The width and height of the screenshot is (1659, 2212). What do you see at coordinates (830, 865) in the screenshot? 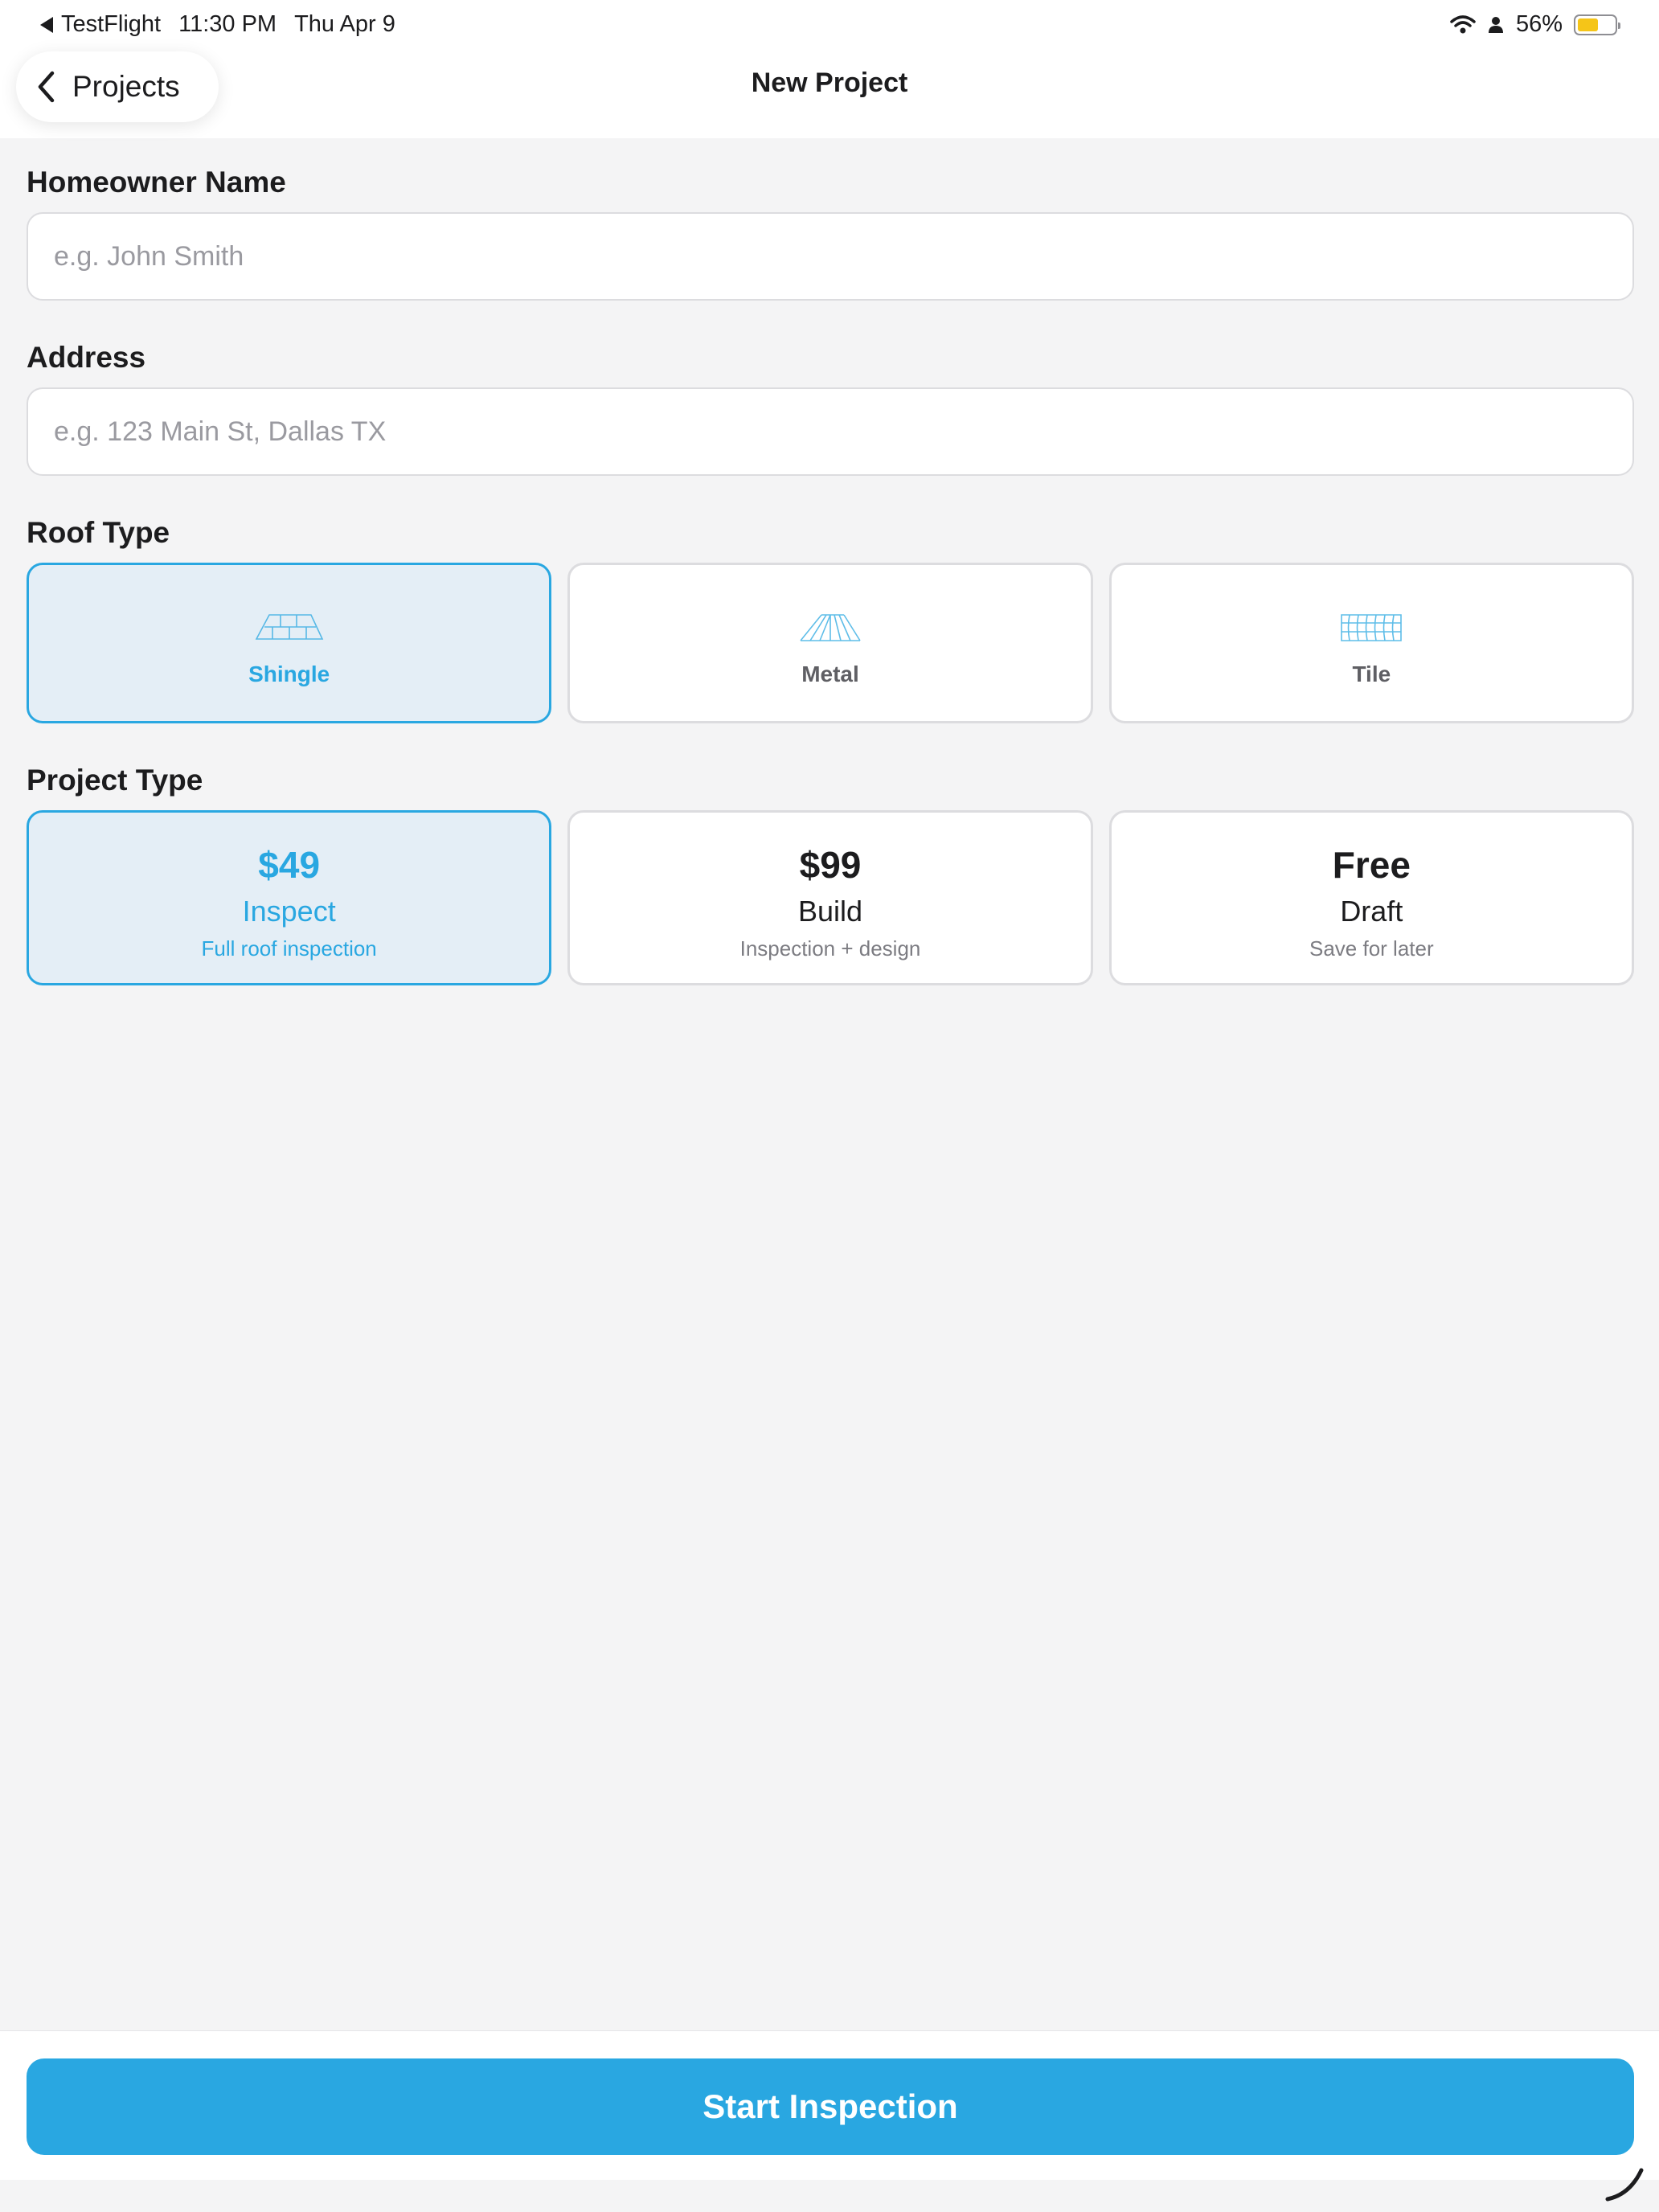
I see `project-option-price: $99` at bounding box center [830, 865].